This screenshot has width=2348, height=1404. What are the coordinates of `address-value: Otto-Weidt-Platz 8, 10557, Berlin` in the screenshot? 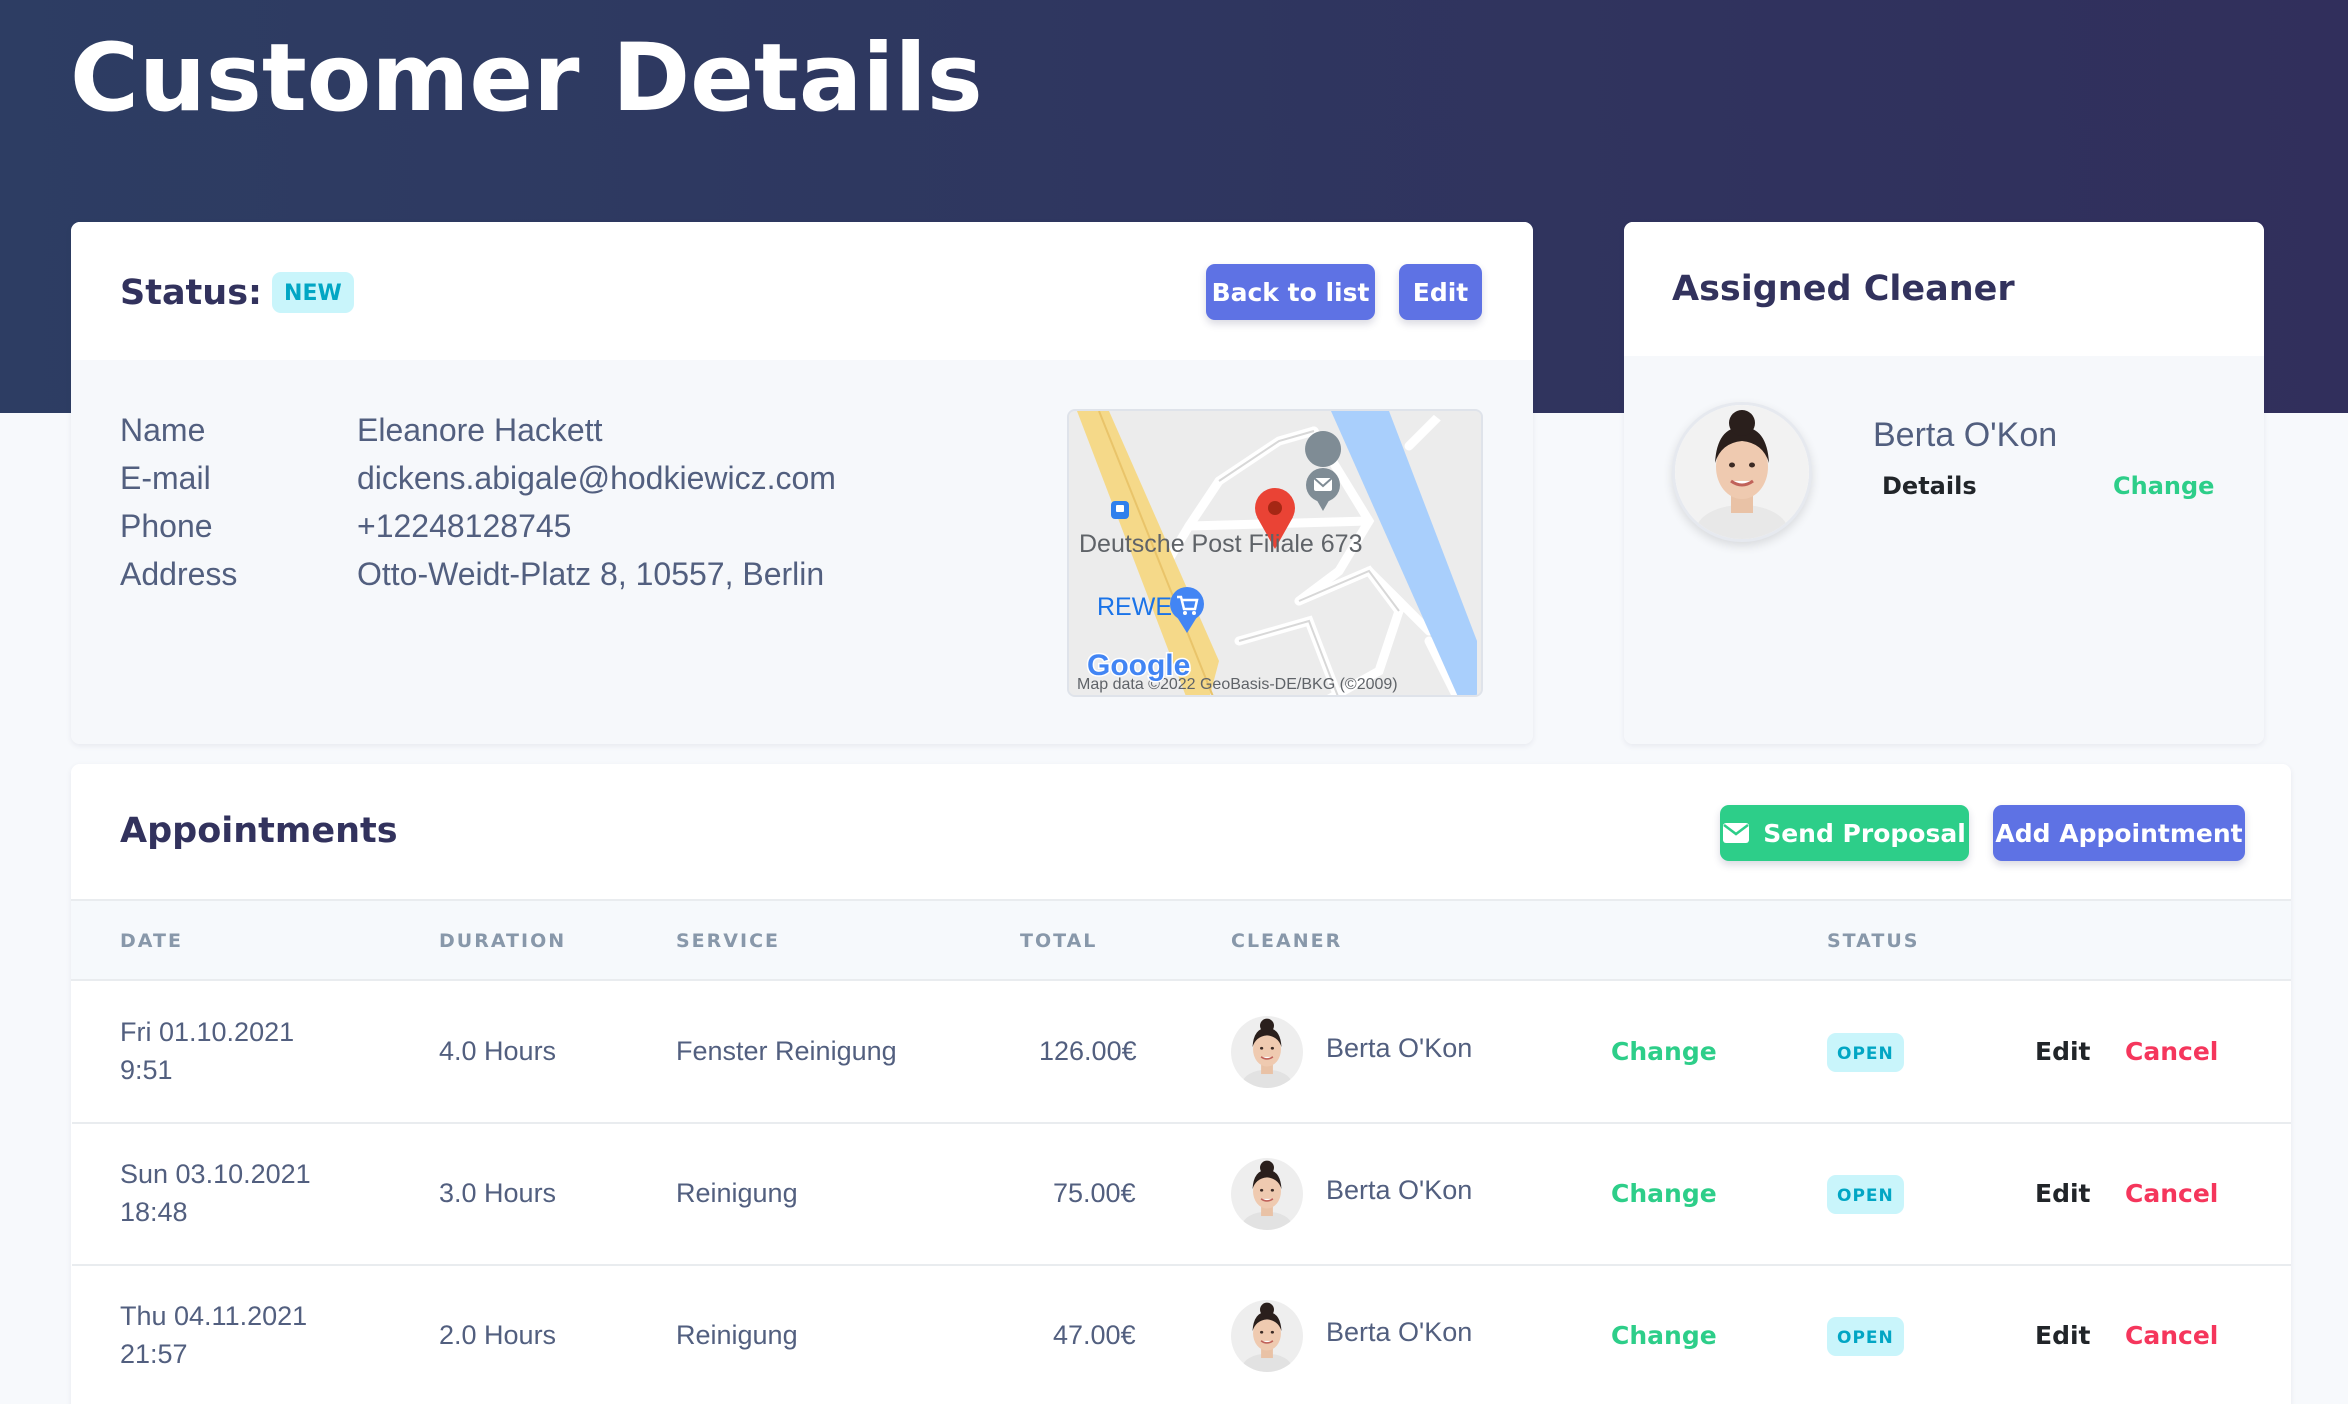 It's located at (591, 574).